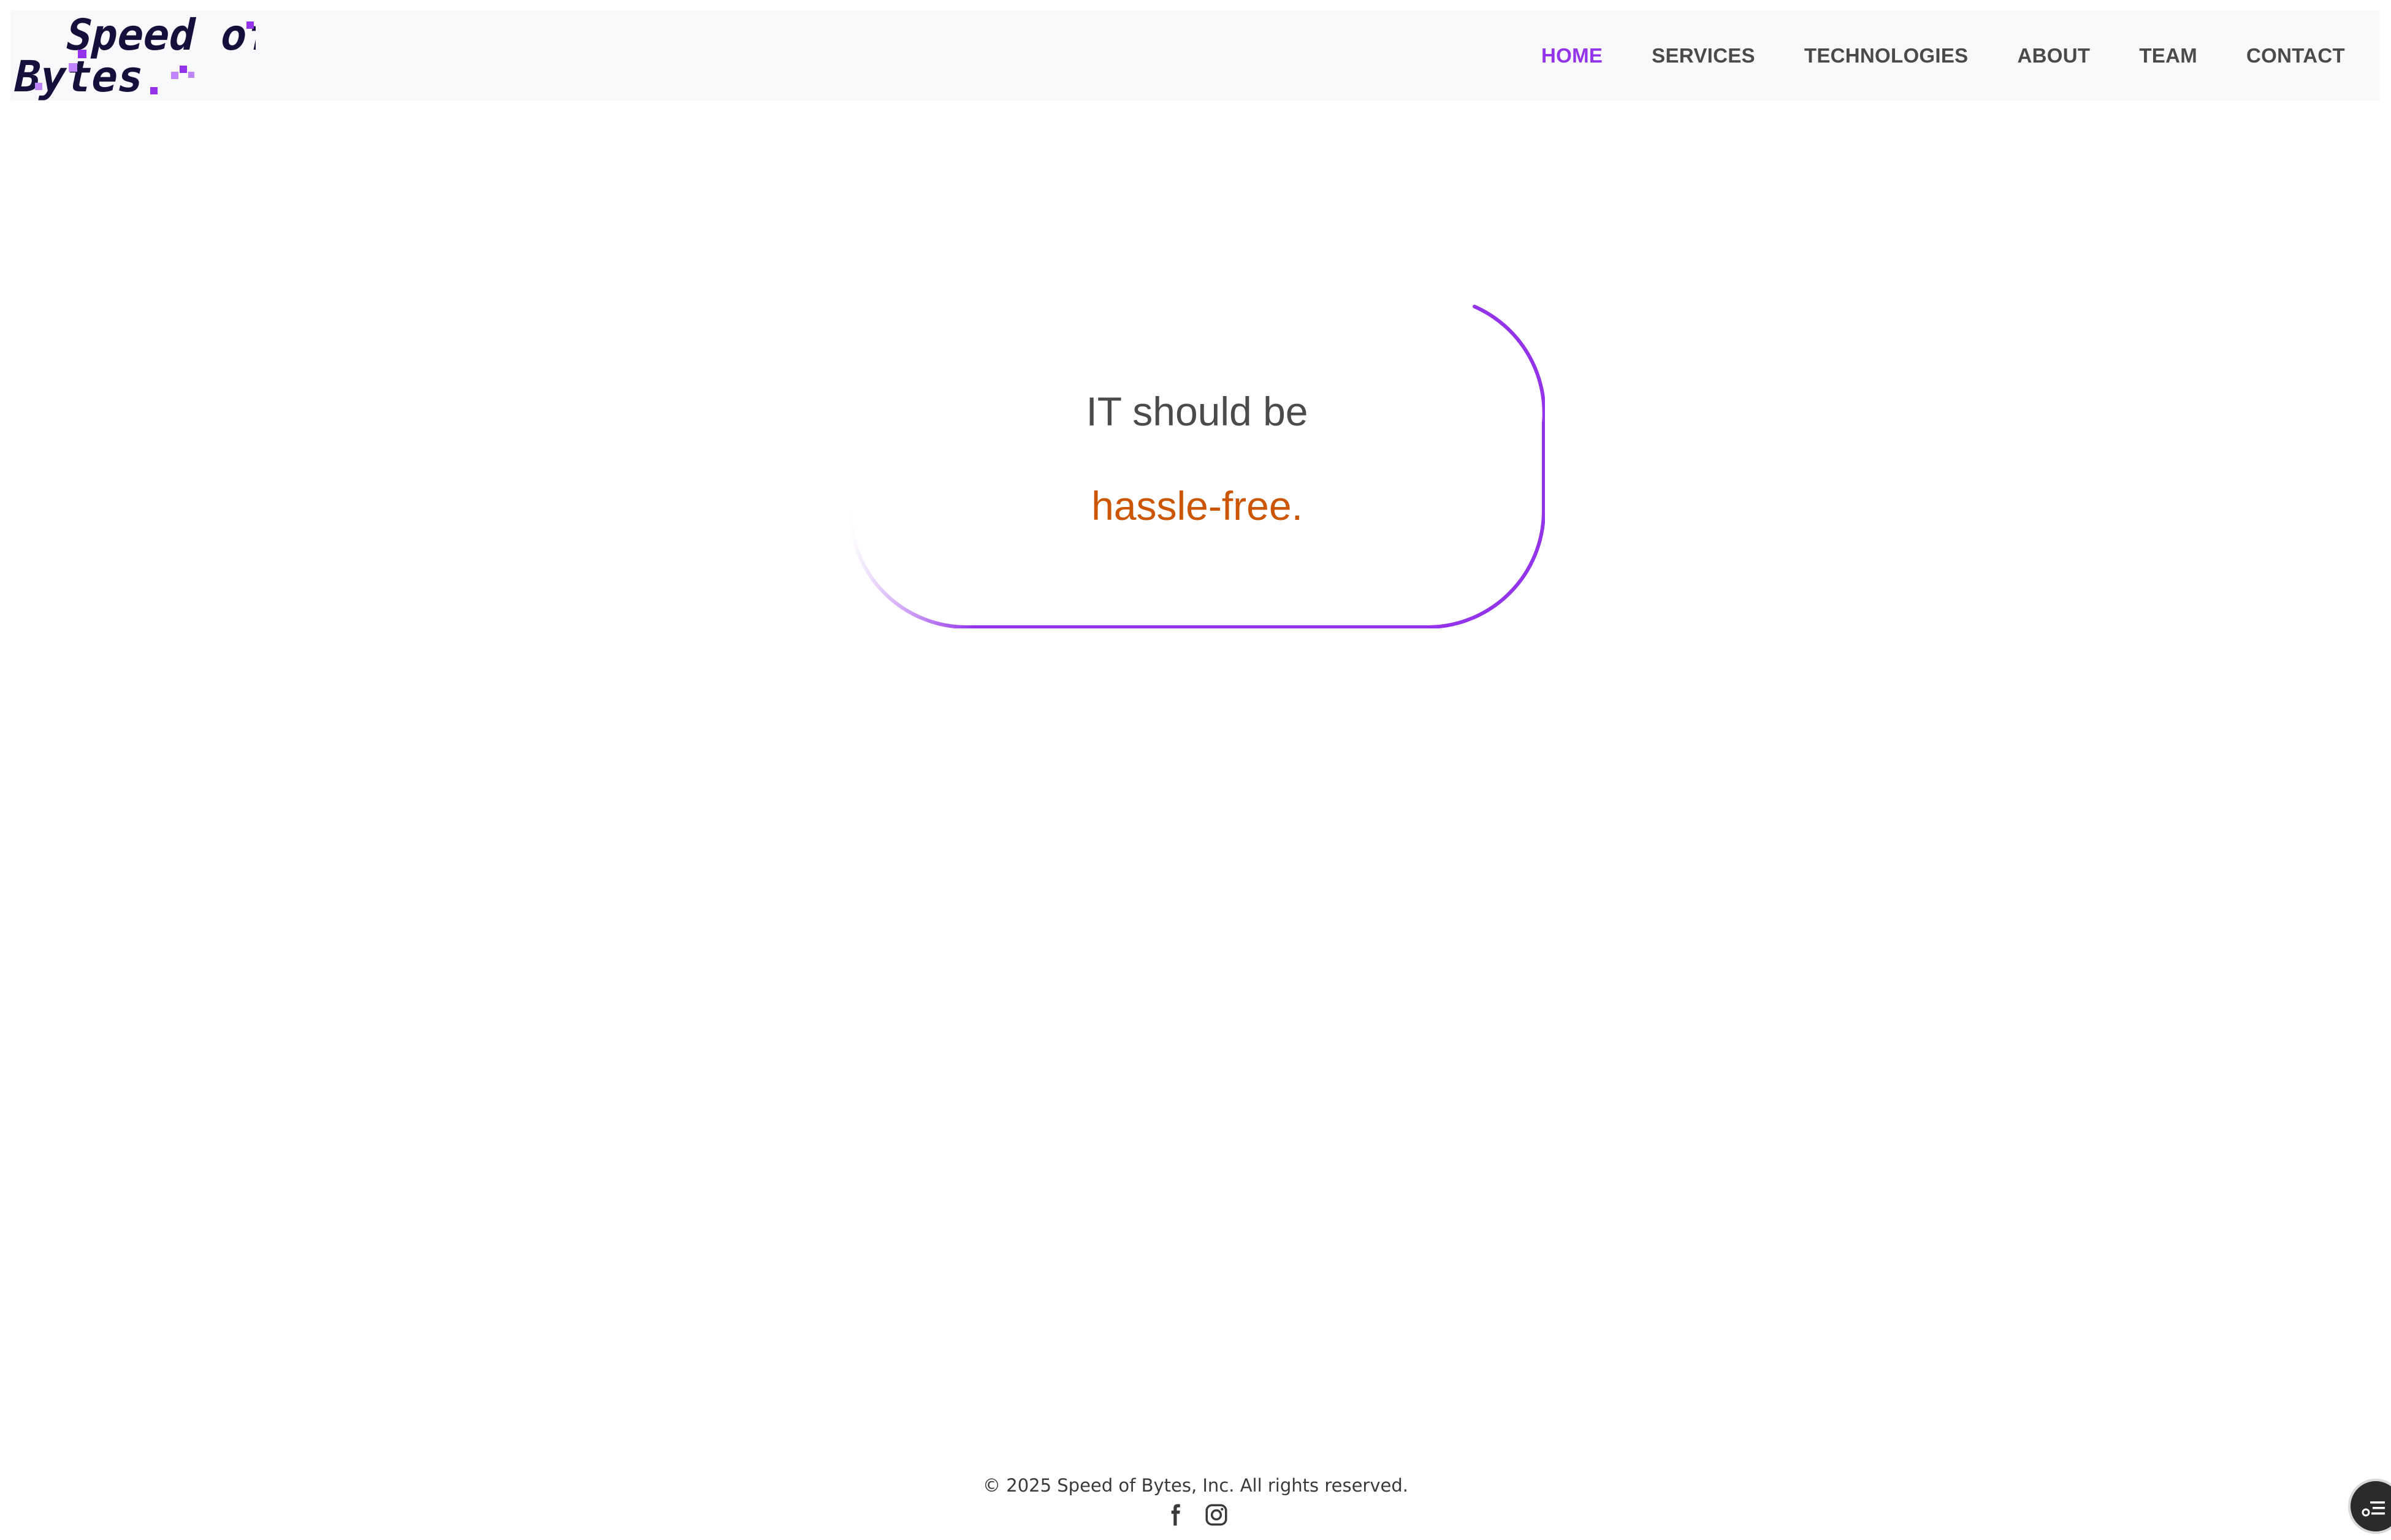 Image resolution: width=2391 pixels, height=1540 pixels. What do you see at coordinates (2168, 56) in the screenshot?
I see `nav-team: TEAM` at bounding box center [2168, 56].